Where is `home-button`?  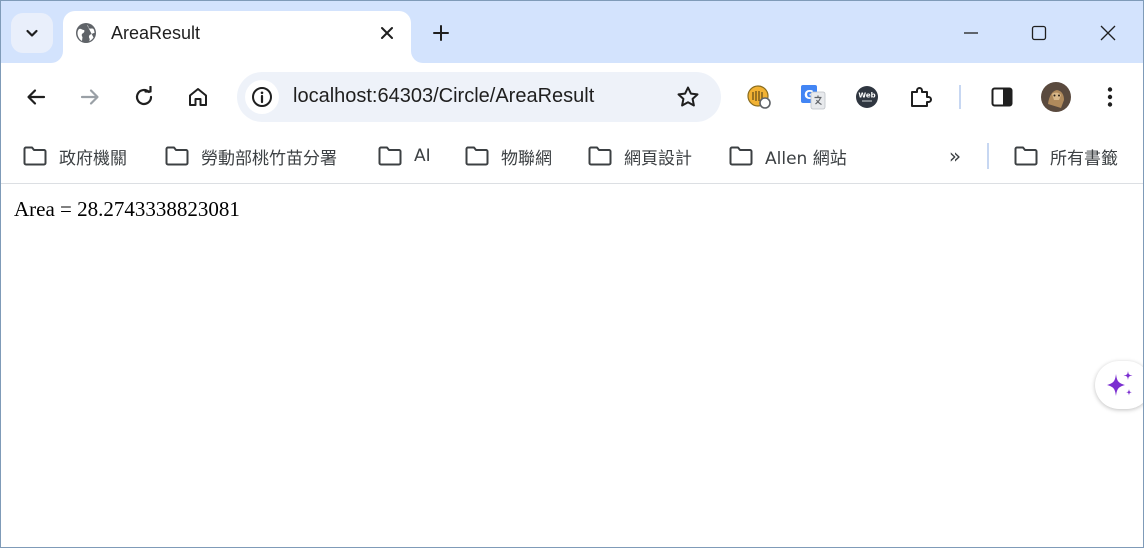 home-button is located at coordinates (198, 97).